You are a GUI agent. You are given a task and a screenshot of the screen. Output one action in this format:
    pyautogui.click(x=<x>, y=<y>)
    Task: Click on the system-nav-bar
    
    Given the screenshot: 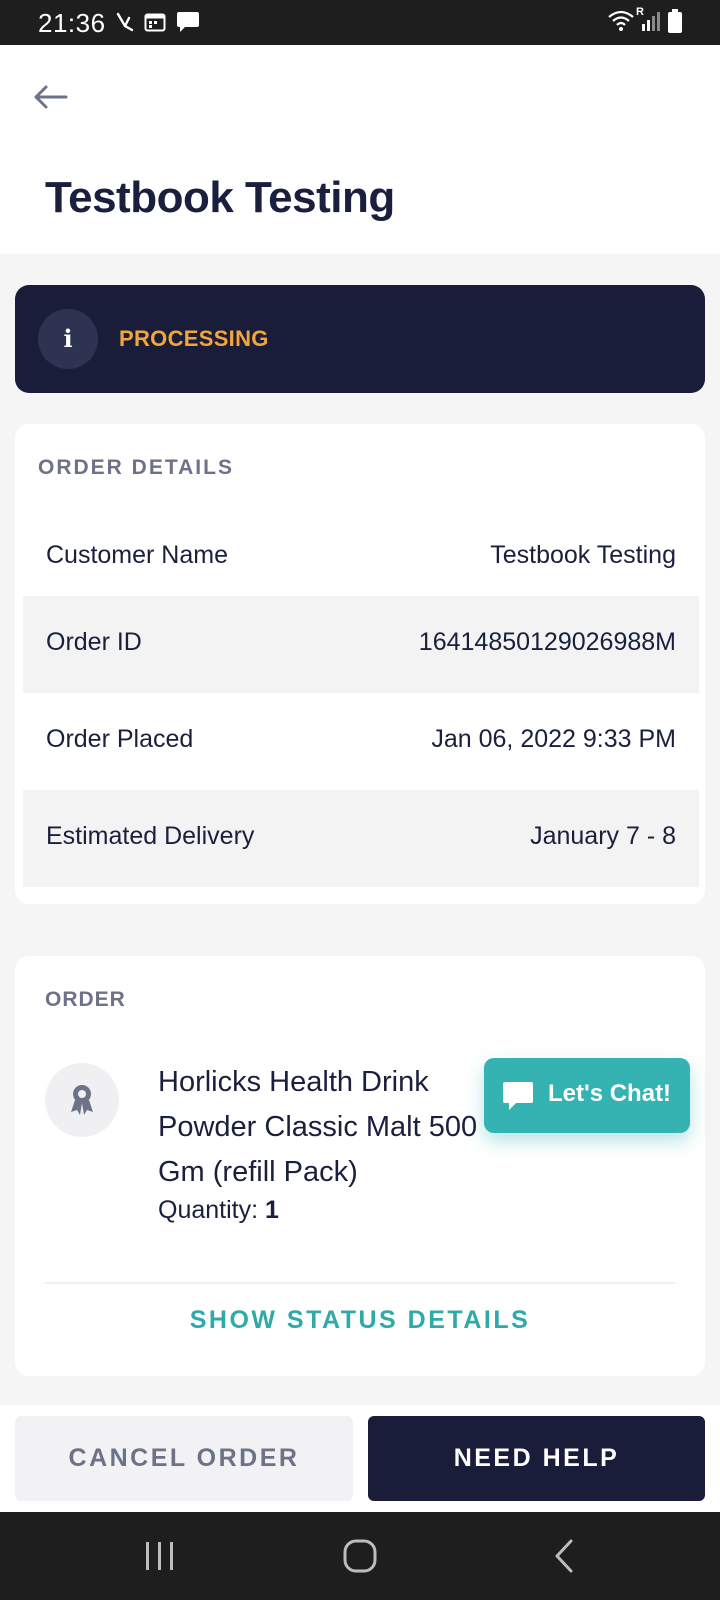 What is the action you would take?
    pyautogui.click(x=360, y=1556)
    